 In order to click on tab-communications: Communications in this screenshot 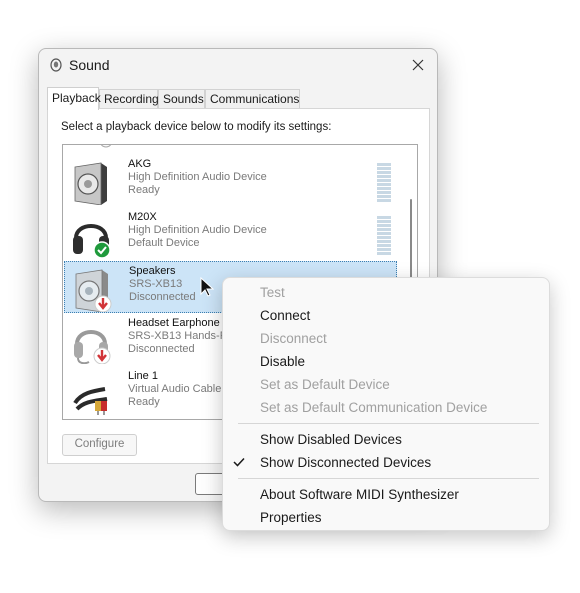, I will do `click(252, 98)`.